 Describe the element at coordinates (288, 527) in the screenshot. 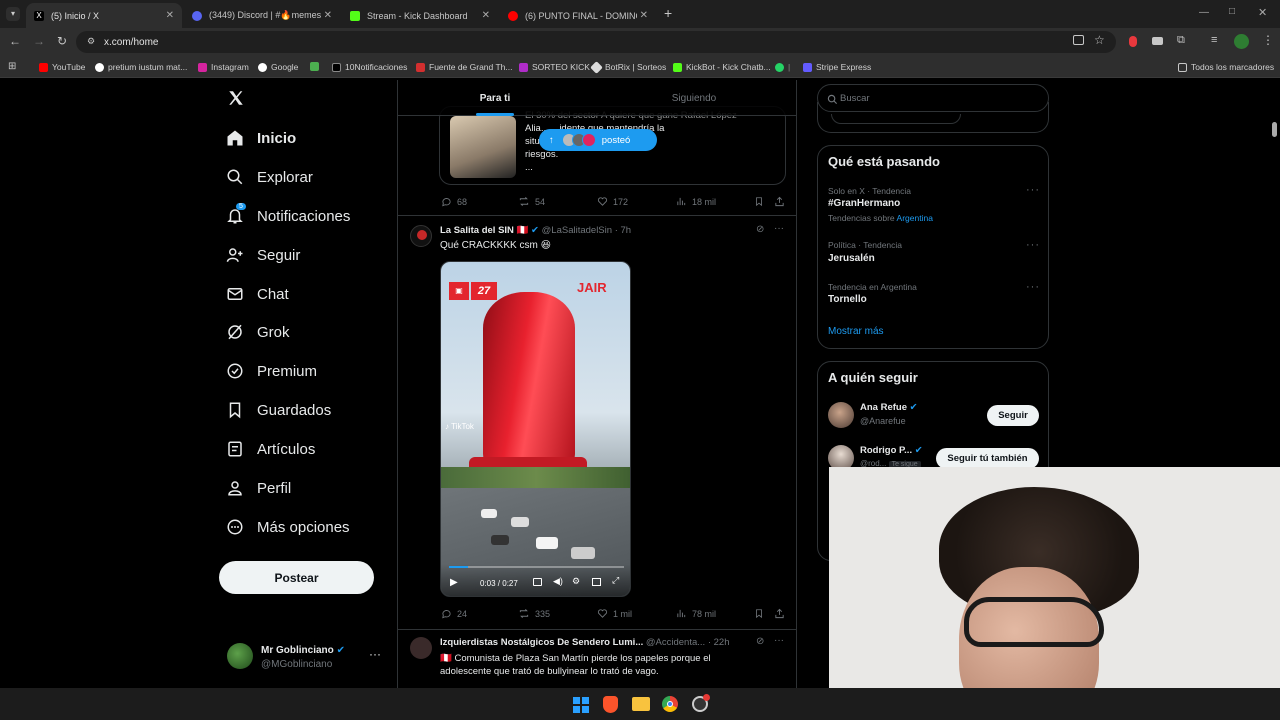

I see `sidebar-item-mas-opciones: Más opciones` at that location.